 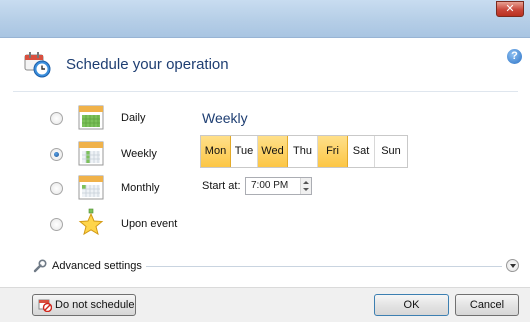 What do you see at coordinates (133, 118) in the screenshot?
I see `option-label: Daily` at bounding box center [133, 118].